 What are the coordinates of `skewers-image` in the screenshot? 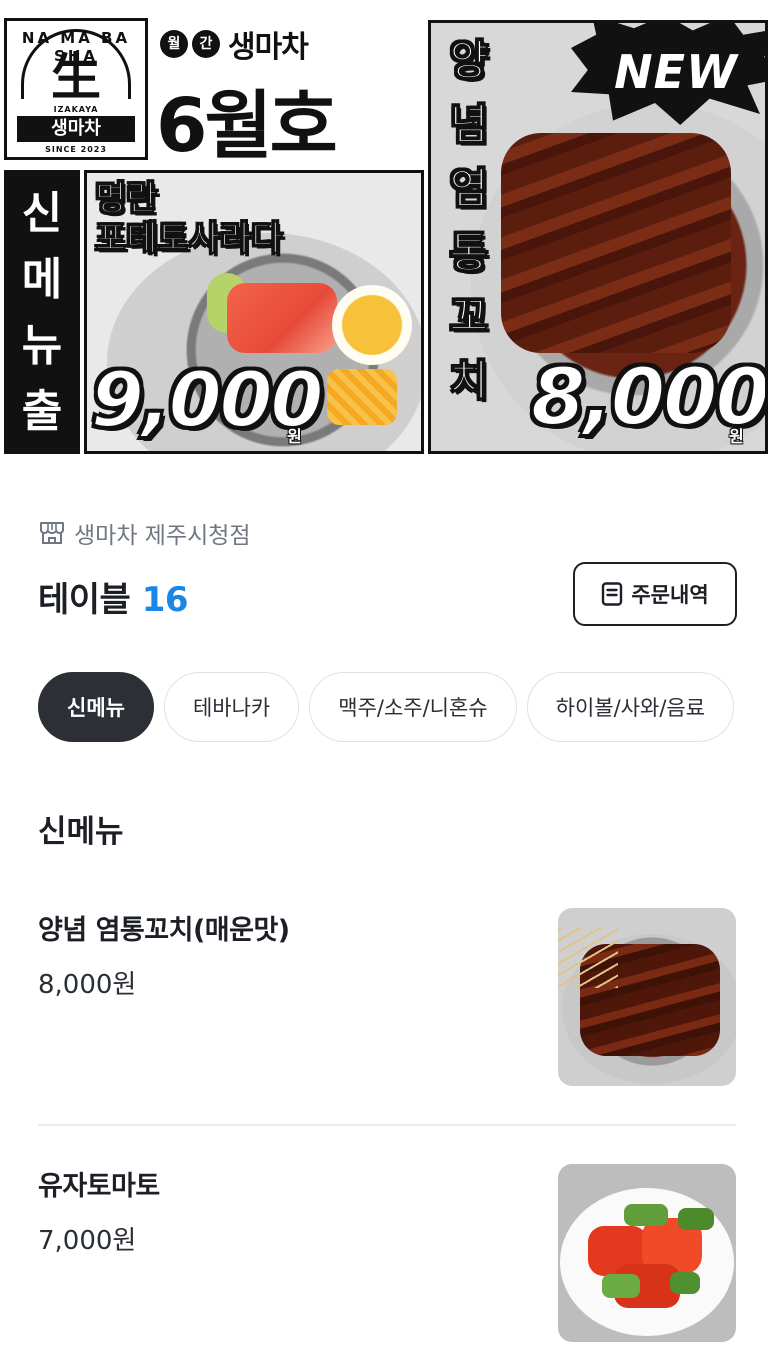 It's located at (616, 243).